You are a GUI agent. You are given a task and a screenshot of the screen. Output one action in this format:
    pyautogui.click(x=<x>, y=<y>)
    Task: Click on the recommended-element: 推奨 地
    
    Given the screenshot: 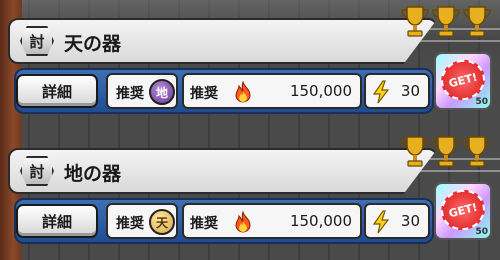 What is the action you would take?
    pyautogui.click(x=142, y=91)
    